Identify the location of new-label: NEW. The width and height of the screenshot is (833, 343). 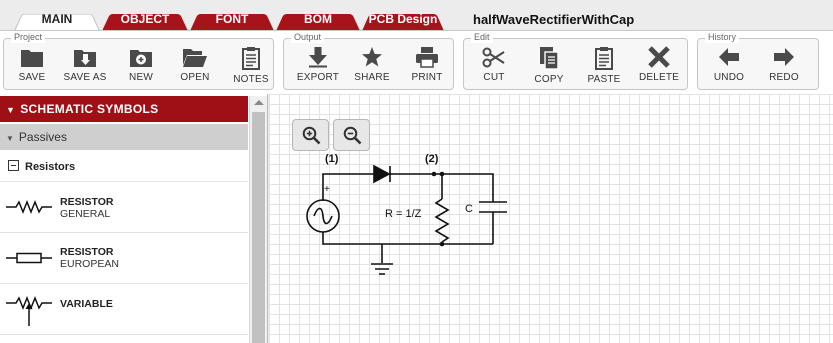
(141, 77).